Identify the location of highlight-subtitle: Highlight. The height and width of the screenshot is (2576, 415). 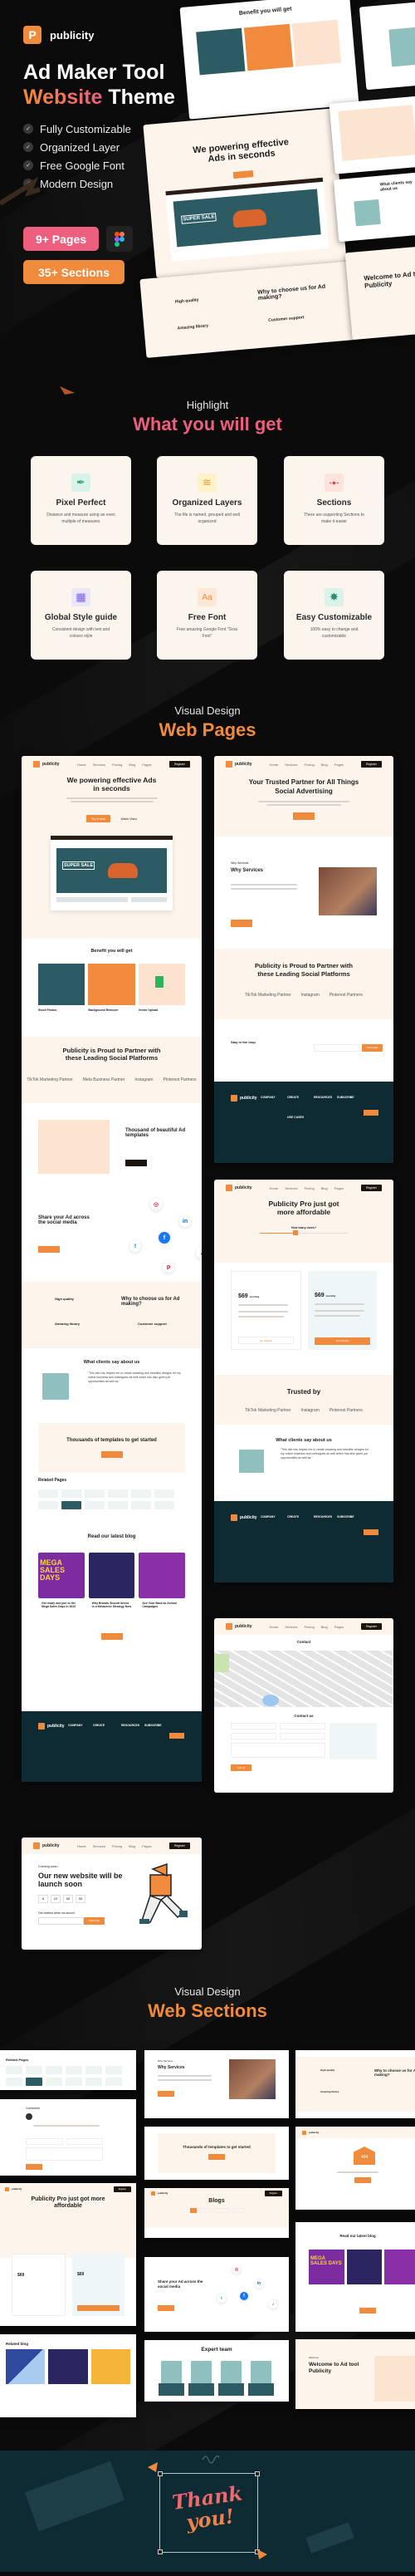
(207, 405).